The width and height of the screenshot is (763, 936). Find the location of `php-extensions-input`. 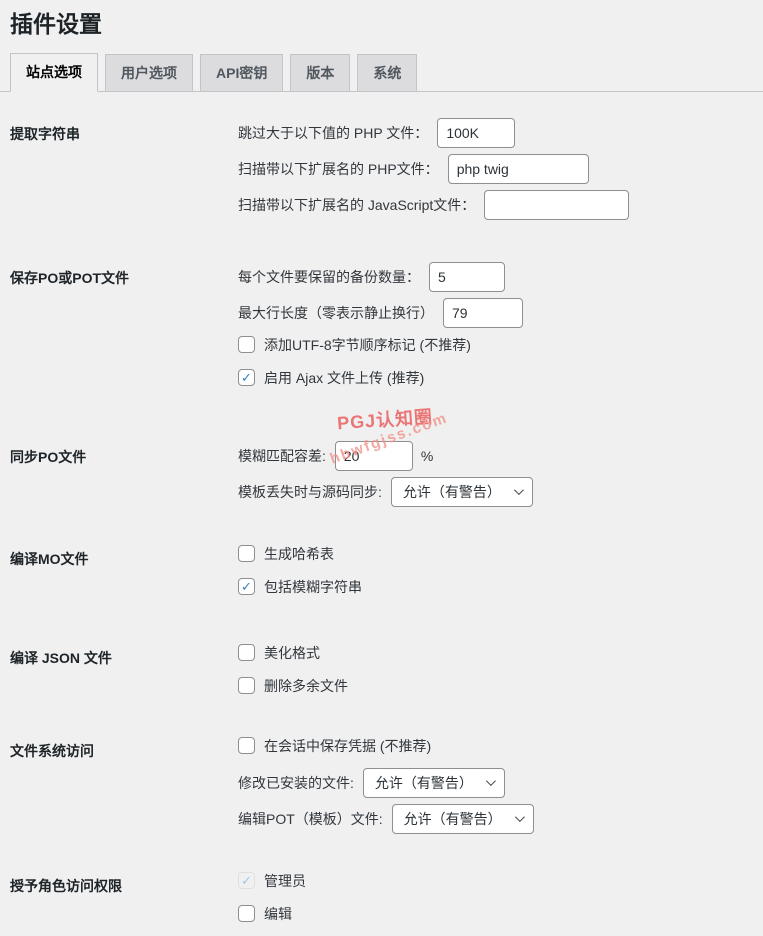

php-extensions-input is located at coordinates (518, 168).